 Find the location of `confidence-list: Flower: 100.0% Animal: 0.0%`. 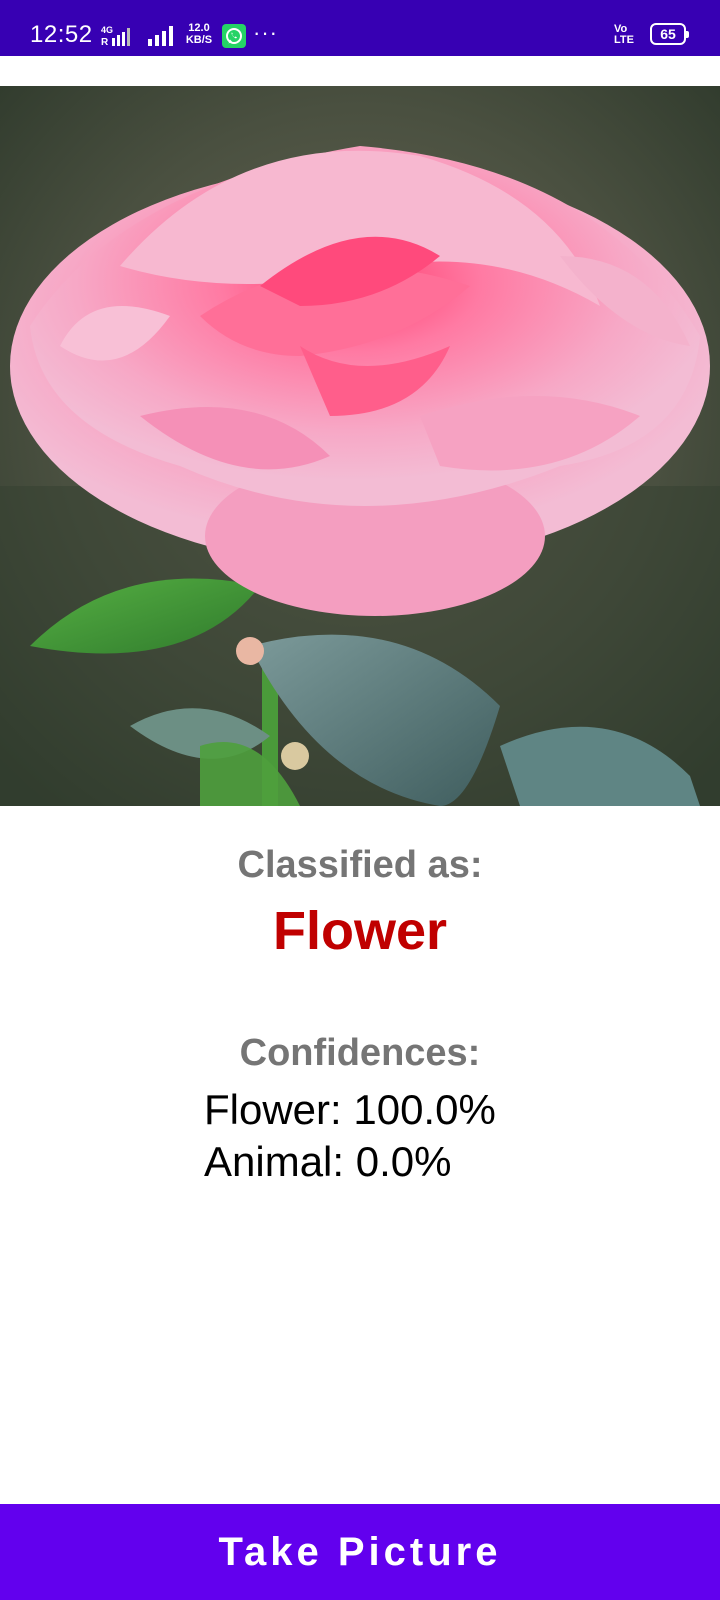

confidence-list: Flower: 100.0% Animal: 0.0% is located at coordinates (414, 1136).